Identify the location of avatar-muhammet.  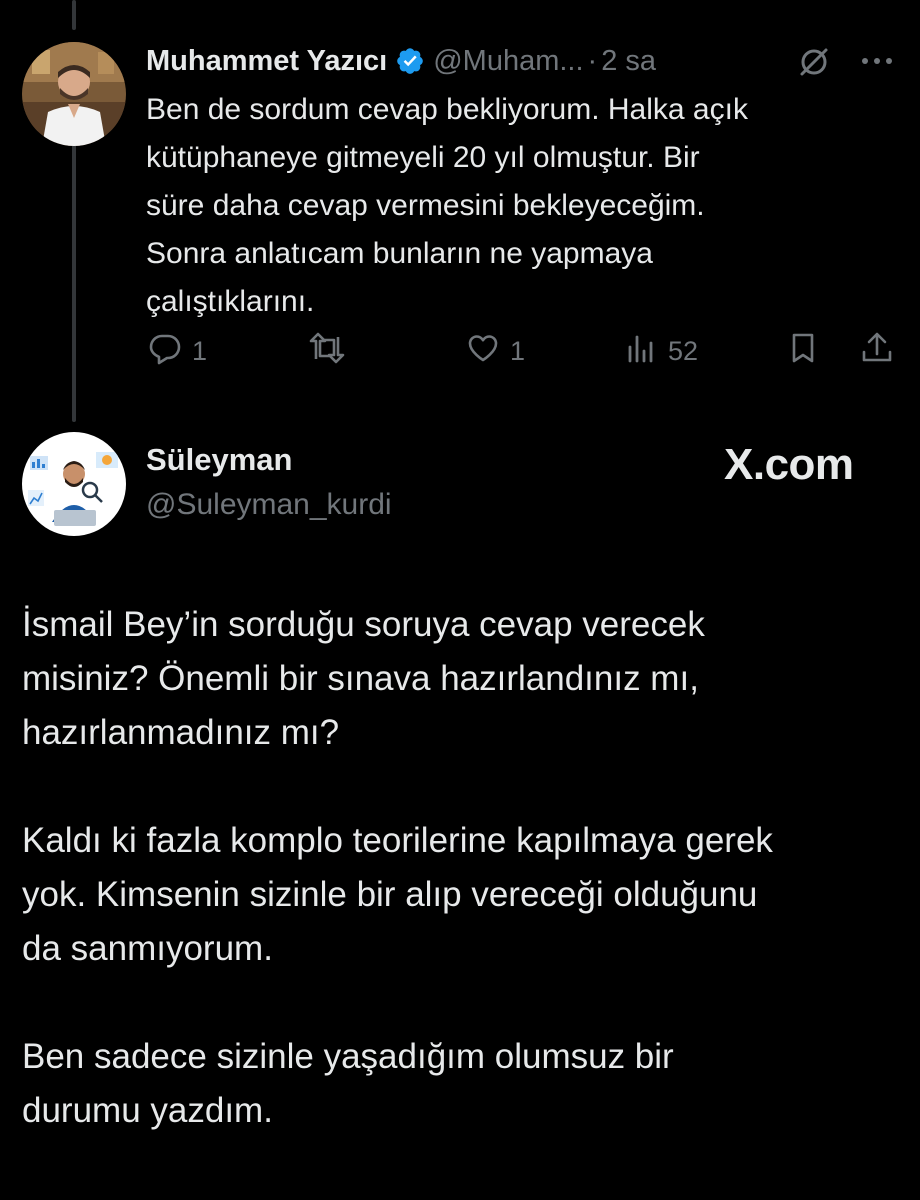
(74, 94).